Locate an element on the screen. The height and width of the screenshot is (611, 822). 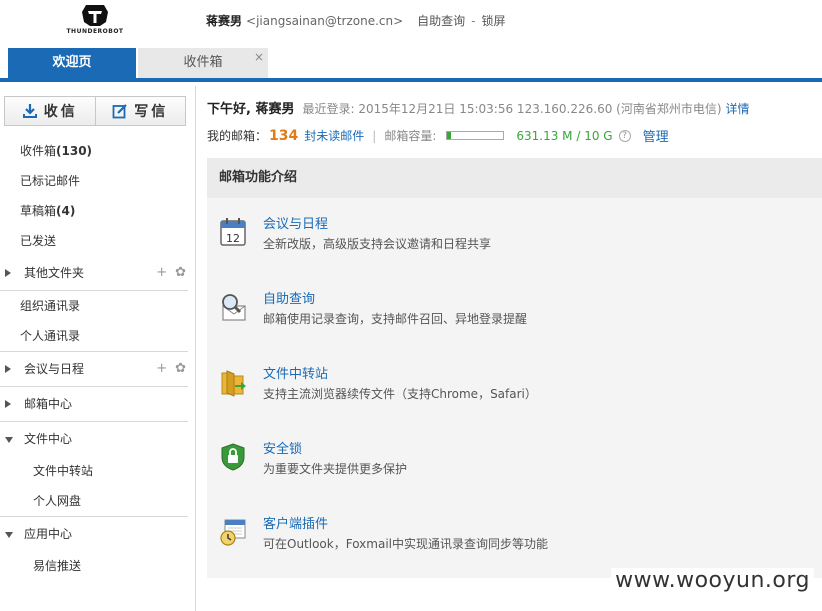
lock-screen-link: 锁屏 is located at coordinates (494, 21).